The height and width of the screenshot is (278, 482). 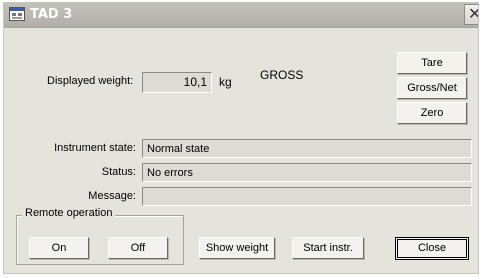 What do you see at coordinates (432, 248) in the screenshot?
I see `close-button: Close` at bounding box center [432, 248].